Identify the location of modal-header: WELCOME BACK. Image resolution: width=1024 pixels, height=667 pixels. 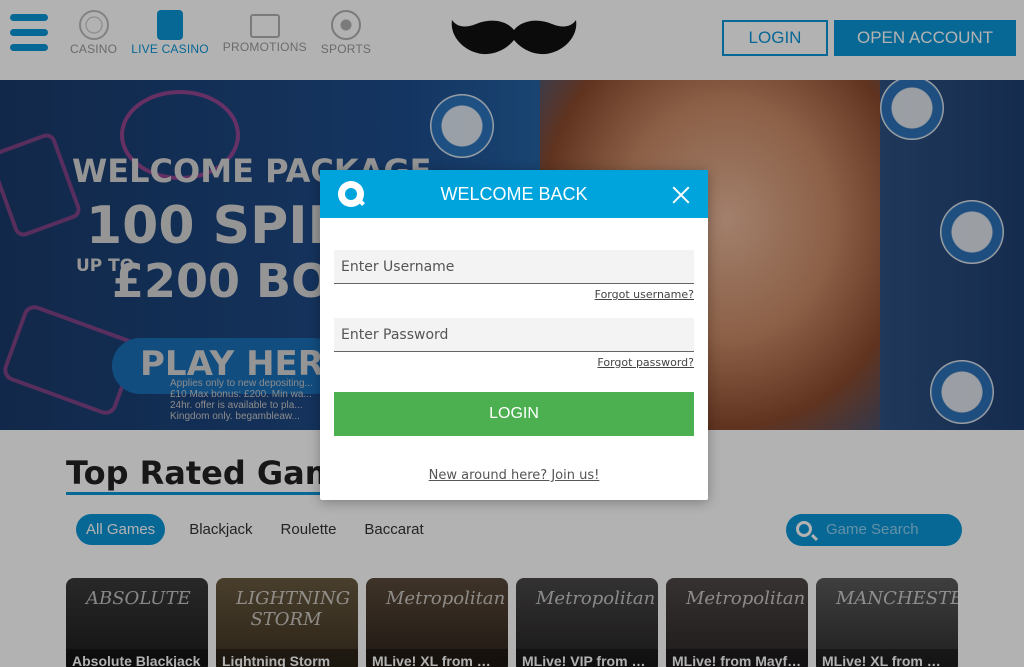
(514, 194).